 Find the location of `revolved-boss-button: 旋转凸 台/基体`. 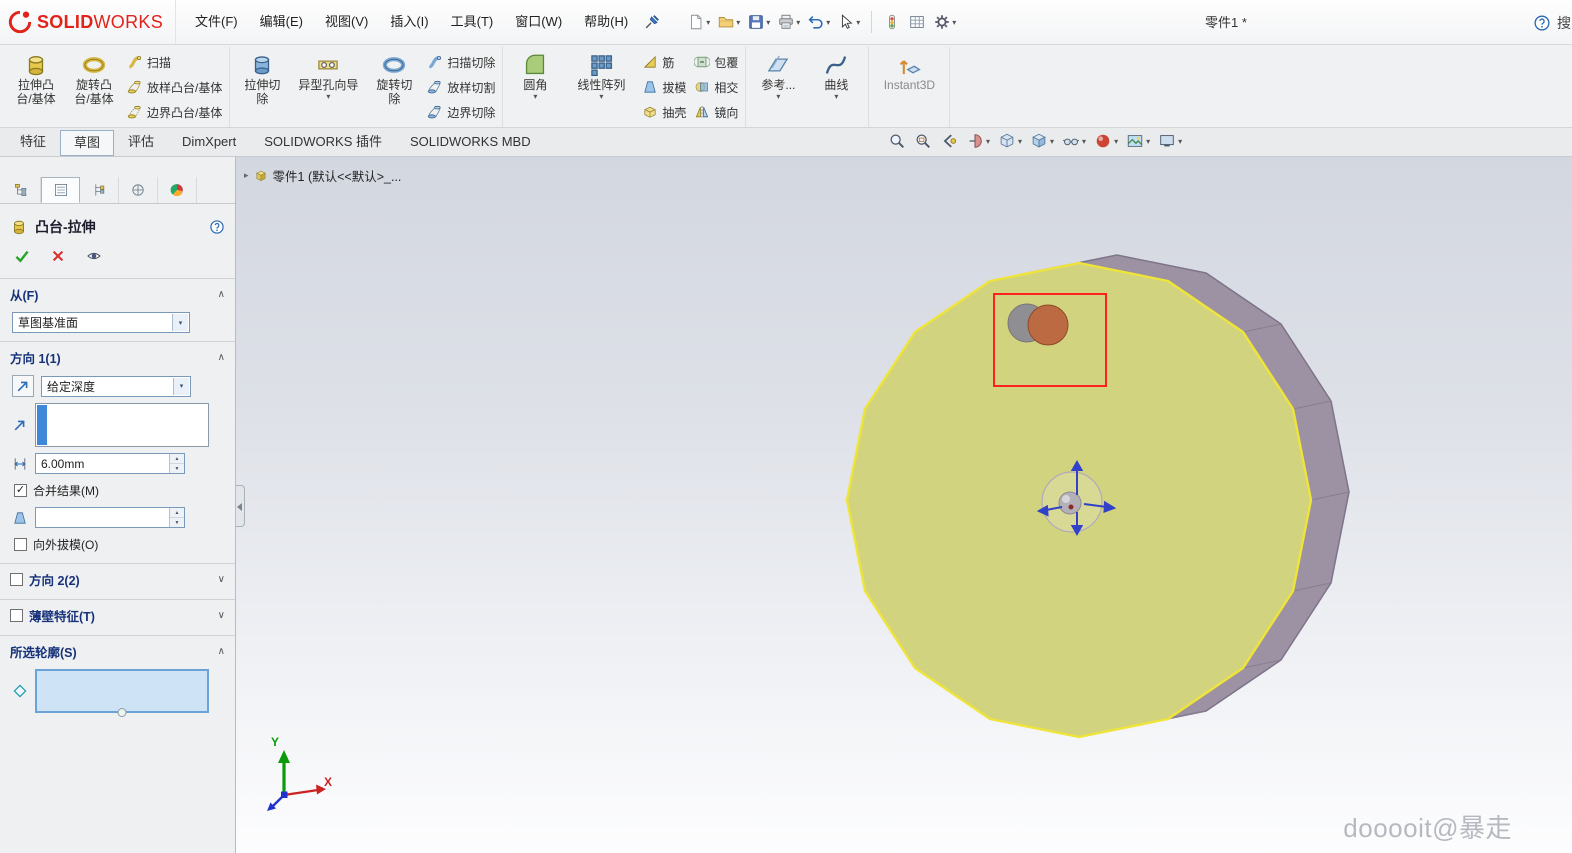

revolved-boss-button: 旋转凸 台/基体 is located at coordinates (94, 87).